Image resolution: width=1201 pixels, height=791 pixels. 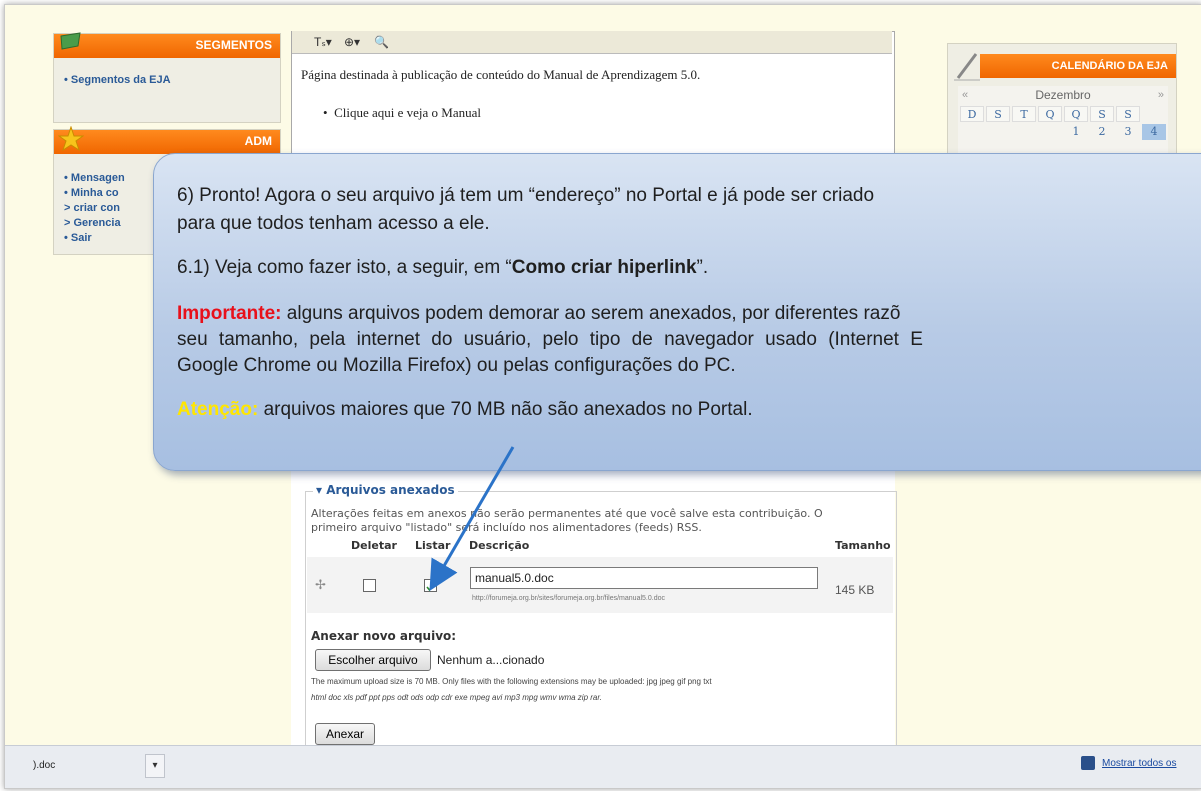 What do you see at coordinates (155, 766) in the screenshot?
I see `download-dropdown-icon: ▾` at bounding box center [155, 766].